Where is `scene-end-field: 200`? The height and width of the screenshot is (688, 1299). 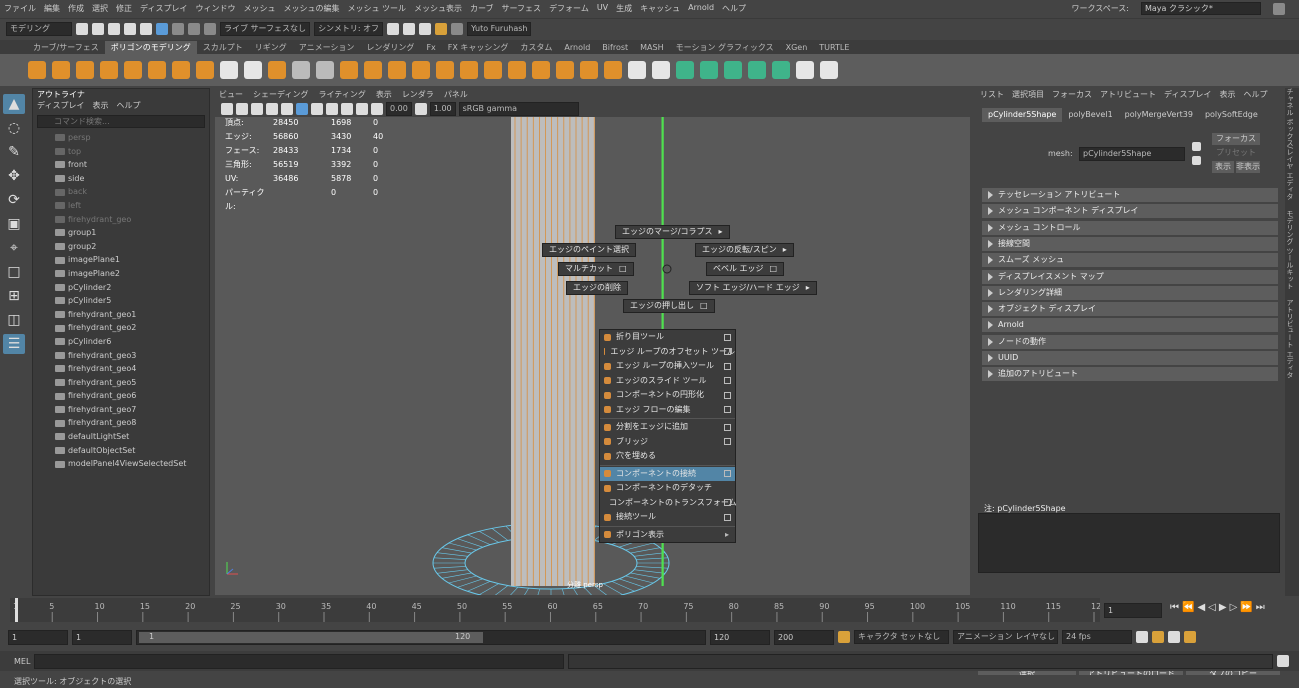
scene-end-field: 200 is located at coordinates (804, 637).